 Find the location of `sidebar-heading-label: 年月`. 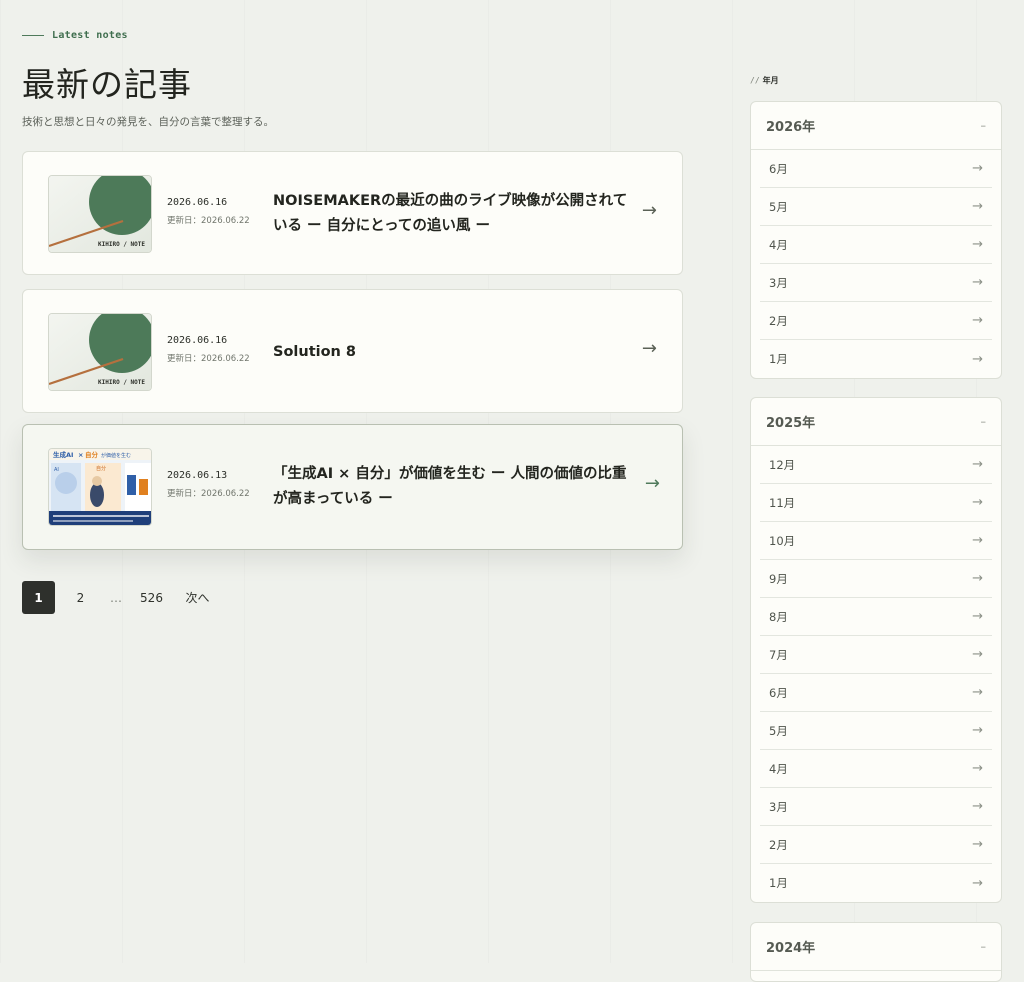

sidebar-heading-label: 年月 is located at coordinates (770, 80).